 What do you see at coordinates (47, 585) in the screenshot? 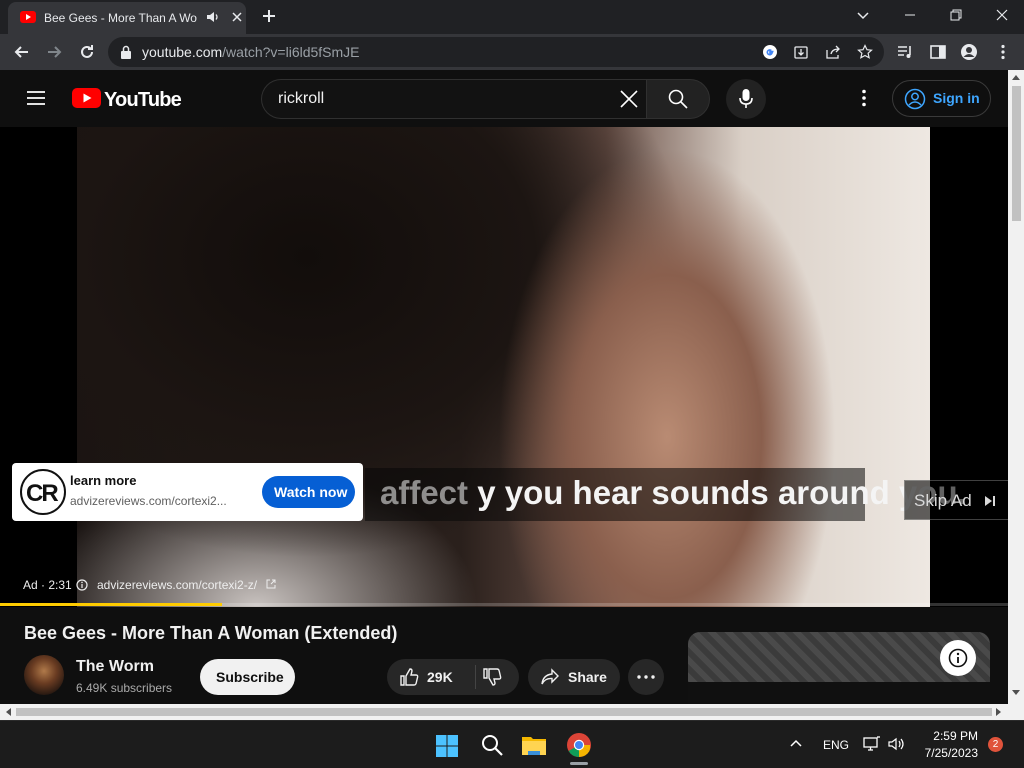
I see `ad-timer-badge: Ad · 2:31` at bounding box center [47, 585].